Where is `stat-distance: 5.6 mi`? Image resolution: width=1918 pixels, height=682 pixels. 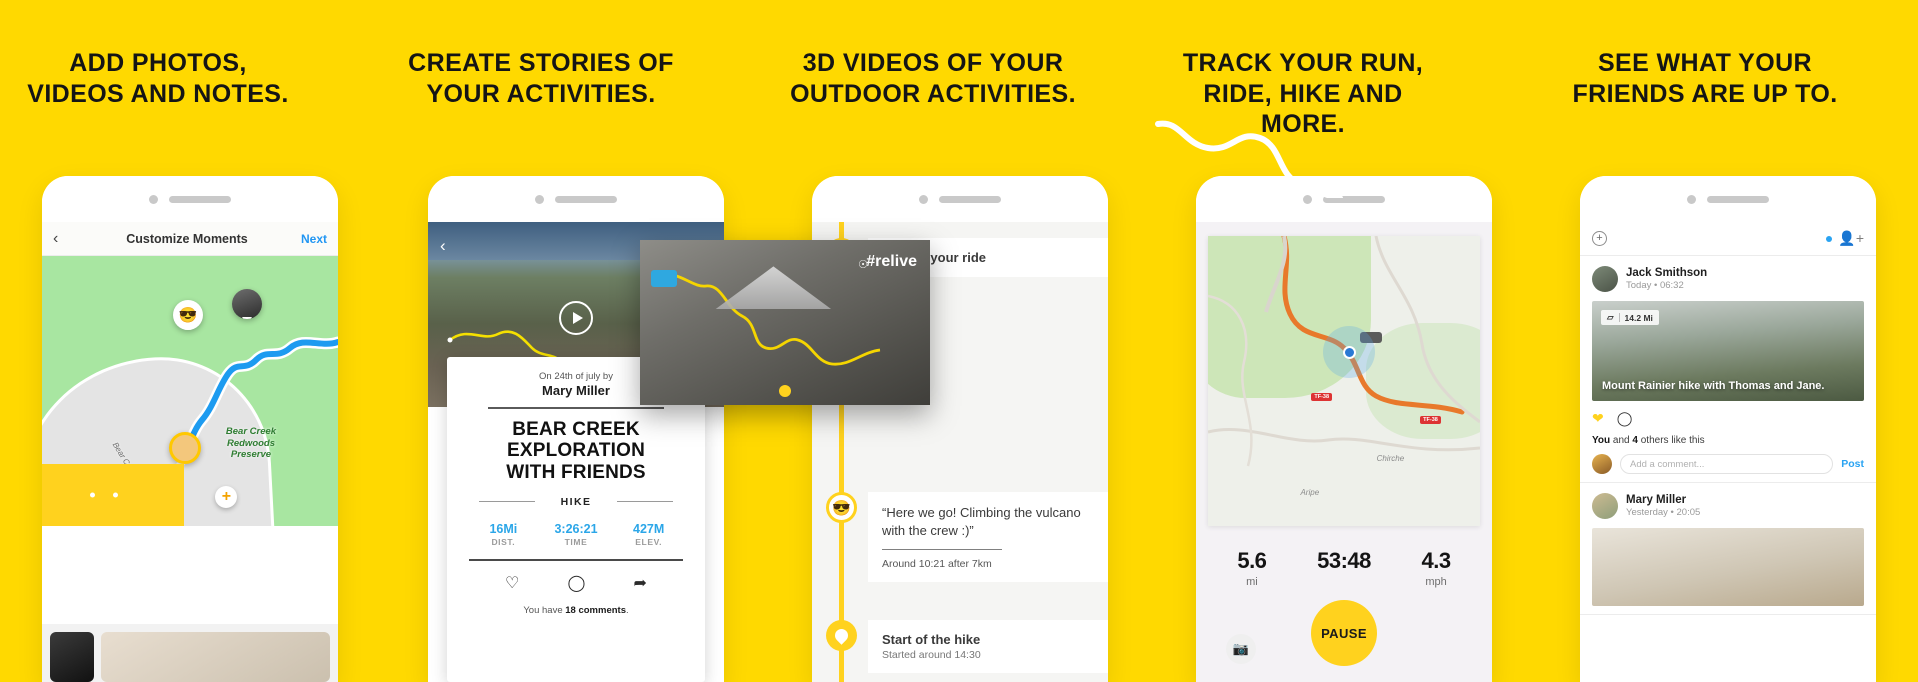
stat-distance: 5.6 mi is located at coordinates (1252, 568).